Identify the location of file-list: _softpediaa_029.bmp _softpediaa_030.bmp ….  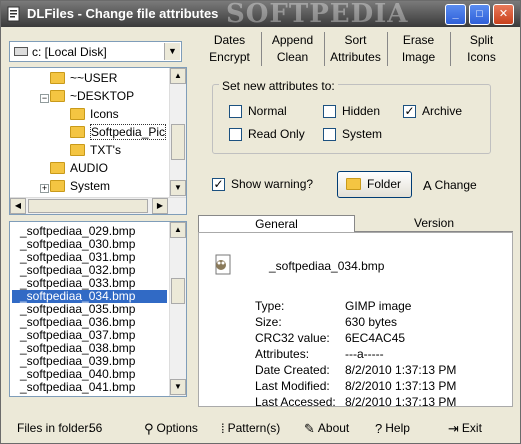
(98, 309).